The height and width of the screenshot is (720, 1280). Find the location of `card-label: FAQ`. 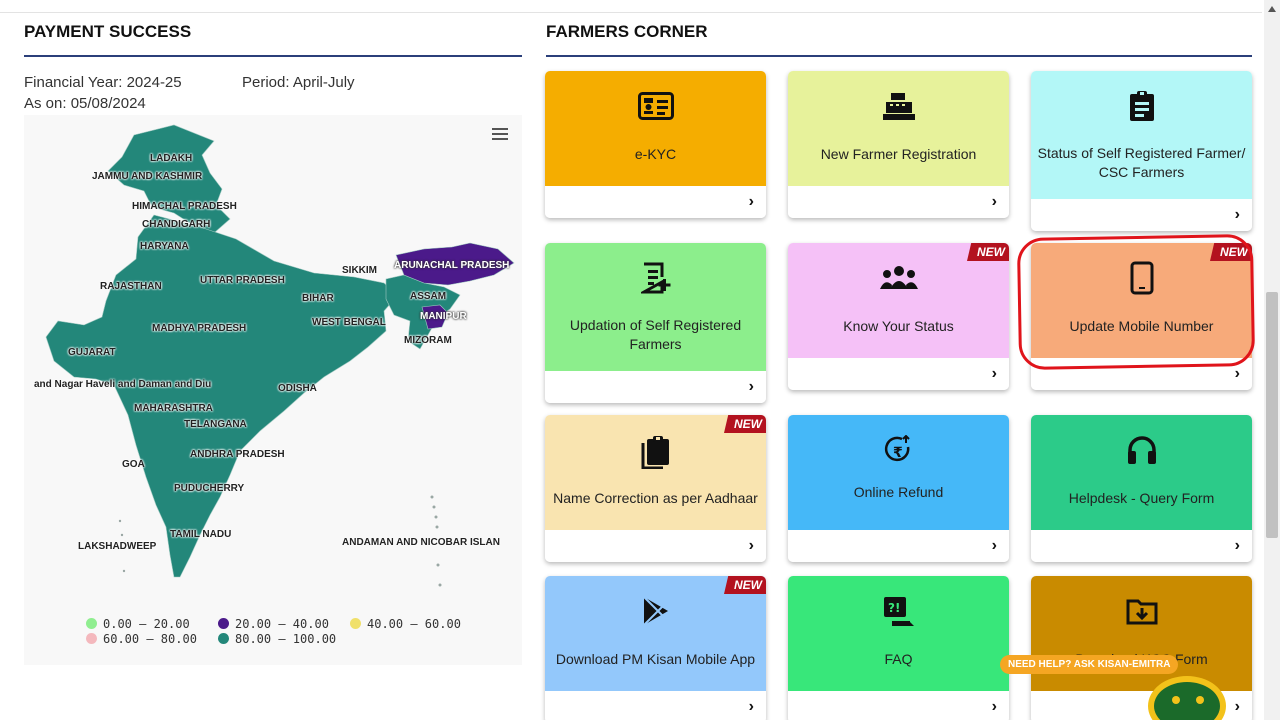

card-label: FAQ is located at coordinates (898, 659).